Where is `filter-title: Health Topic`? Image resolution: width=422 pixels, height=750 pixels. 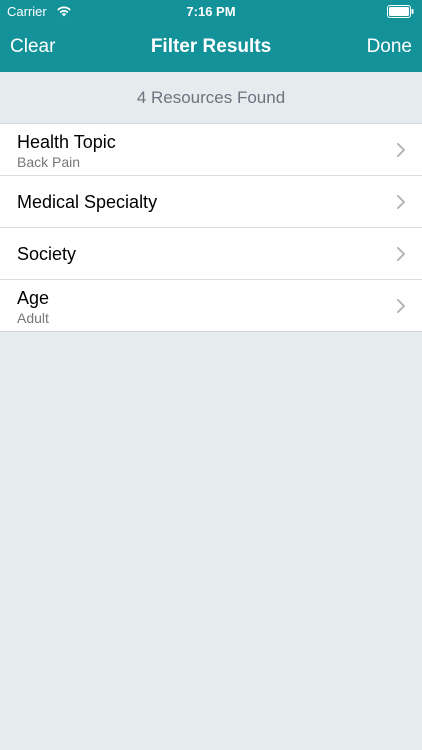
filter-title: Health Topic is located at coordinates (66, 142).